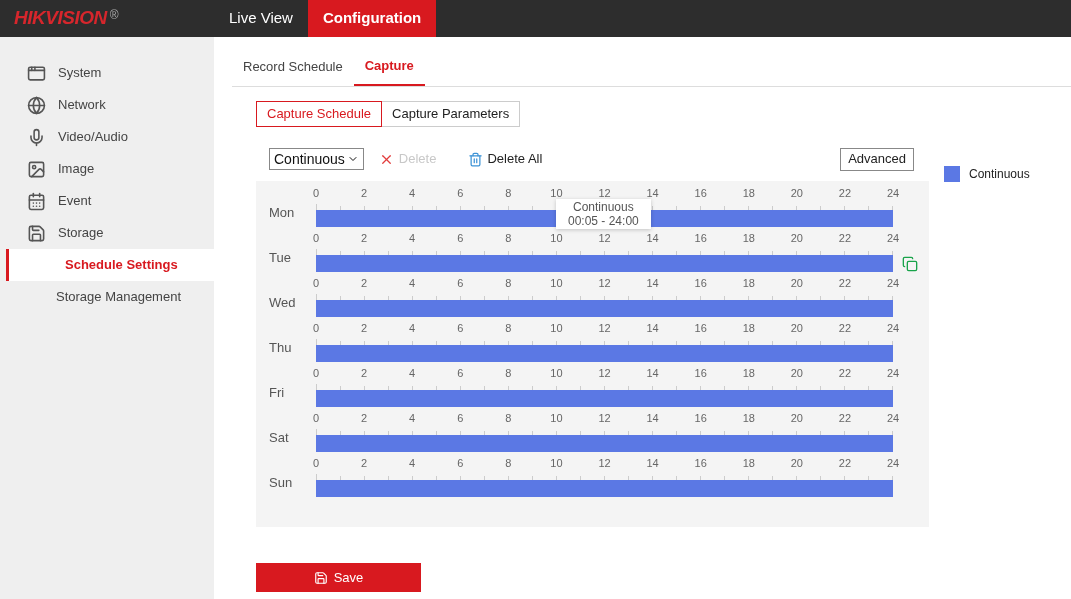 The image size is (1071, 599). Describe the element at coordinates (283, 302) in the screenshot. I see `day-label: Wed` at that location.